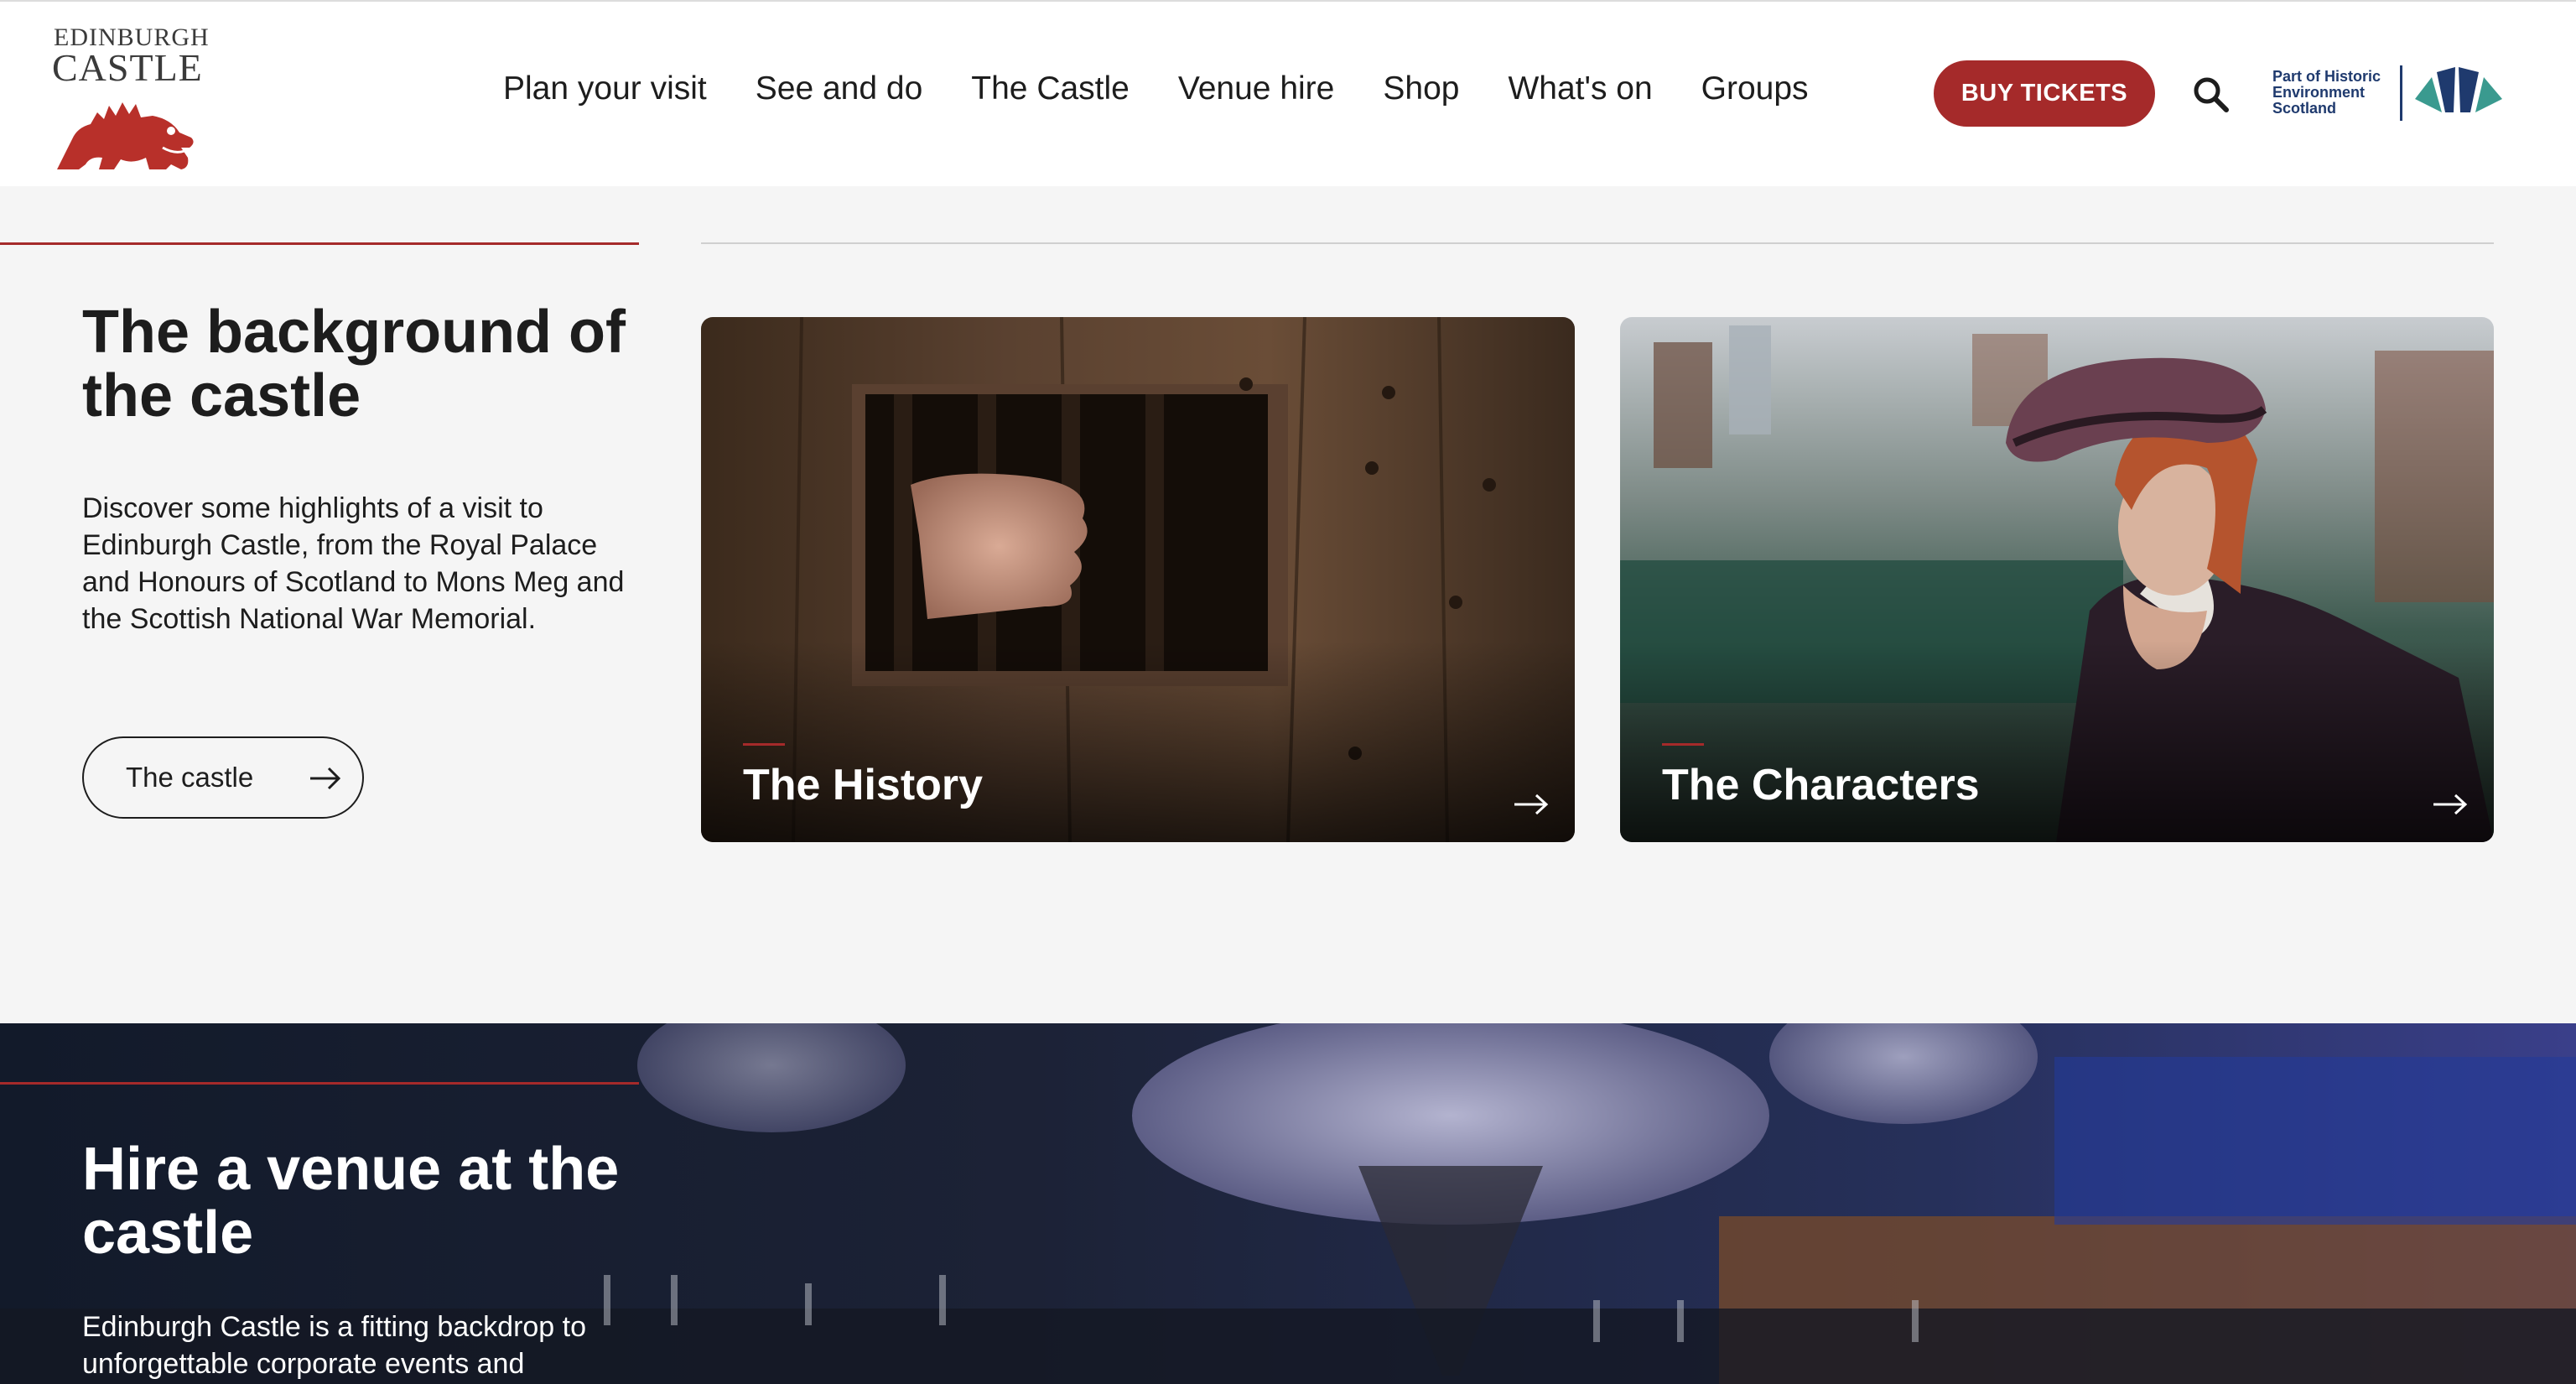 Image resolution: width=2576 pixels, height=1384 pixels. Describe the element at coordinates (2210, 94) in the screenshot. I see `search-icon` at that location.